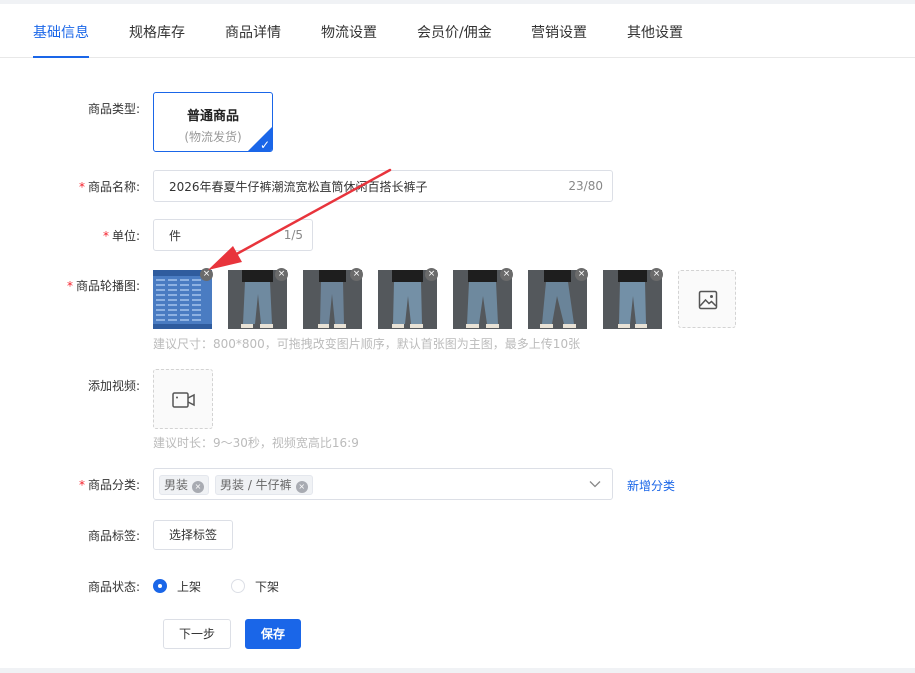 The width and height of the screenshot is (915, 673). What do you see at coordinates (264, 145) in the screenshot?
I see `check-icon: ✓` at bounding box center [264, 145].